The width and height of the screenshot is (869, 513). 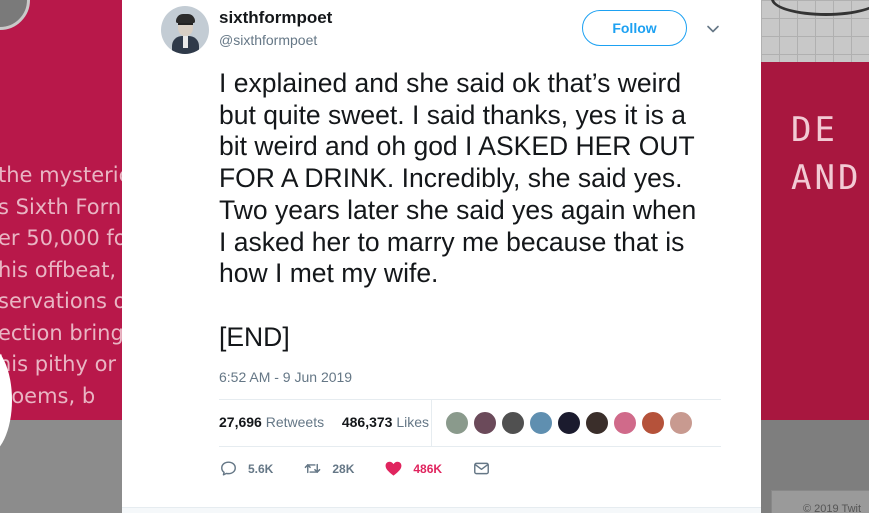 What do you see at coordinates (48, 395) in the screenshot?
I see `background-text-line: poems, b` at bounding box center [48, 395].